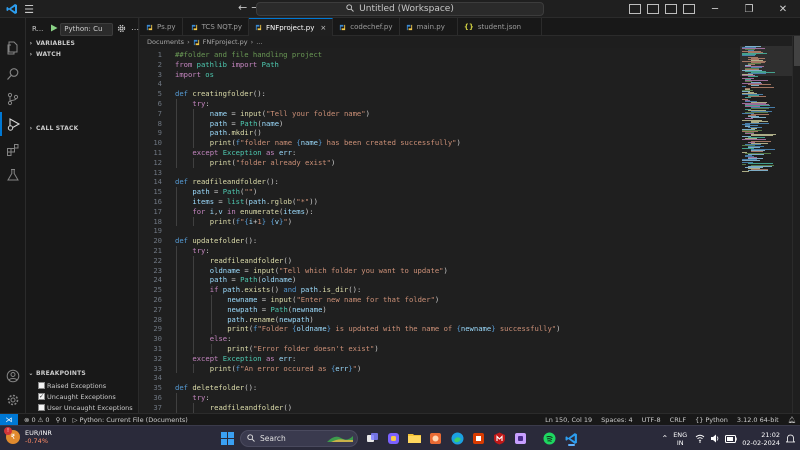 This screenshot has height=450, width=800. I want to click on mcafee-icon, so click(499, 438).